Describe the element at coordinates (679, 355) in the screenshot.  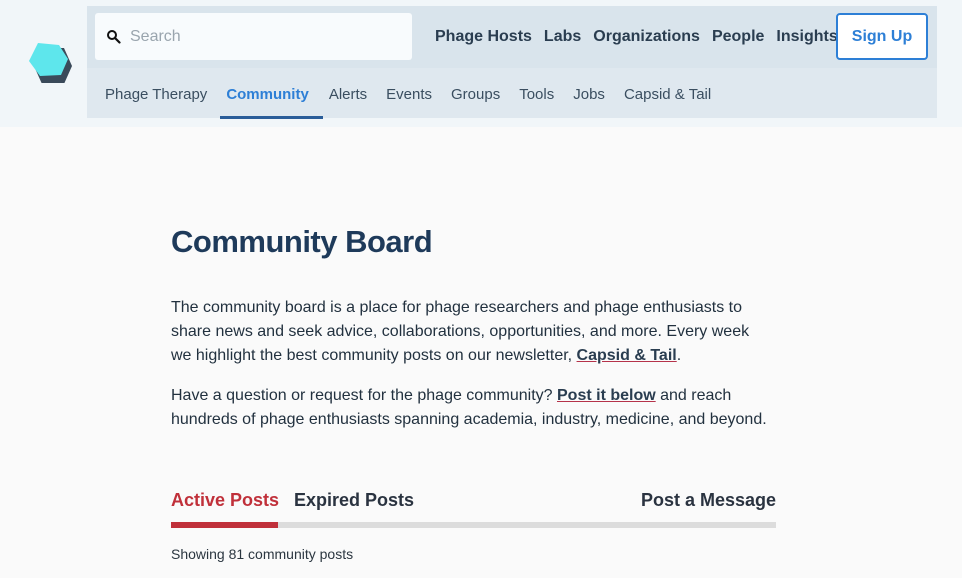
I see `intro-end: .` at that location.